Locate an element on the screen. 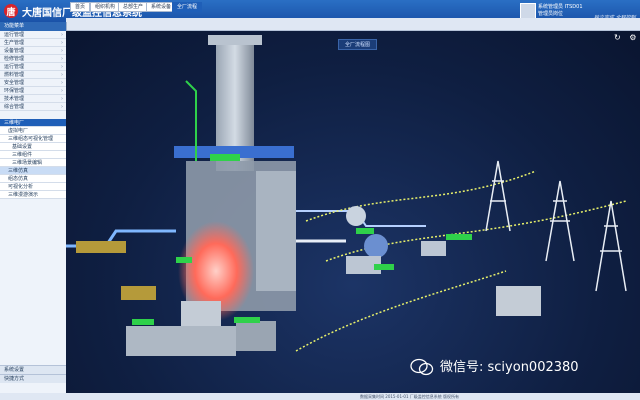 This screenshot has height=400, width=640. avatar is located at coordinates (528, 11).